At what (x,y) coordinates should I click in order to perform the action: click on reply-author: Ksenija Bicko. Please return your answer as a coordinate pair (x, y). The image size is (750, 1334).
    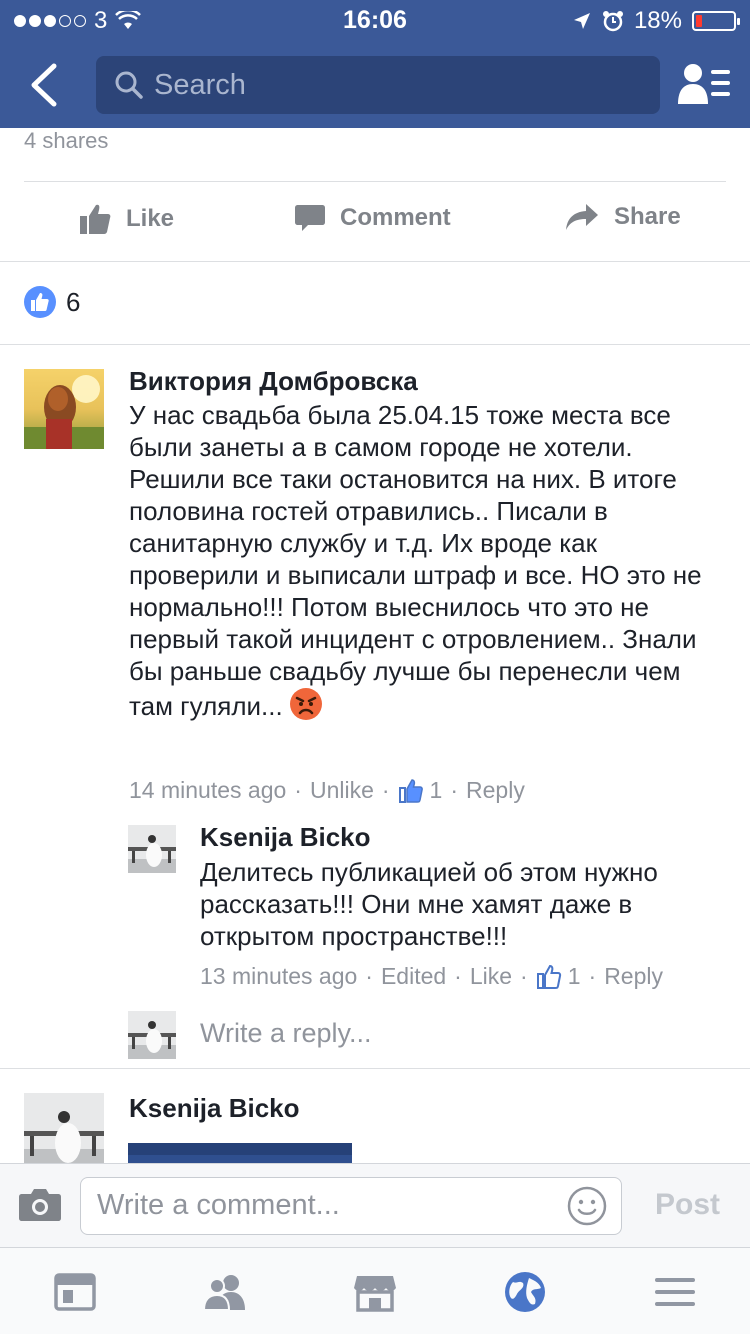
    Looking at the image, I should click on (285, 837).